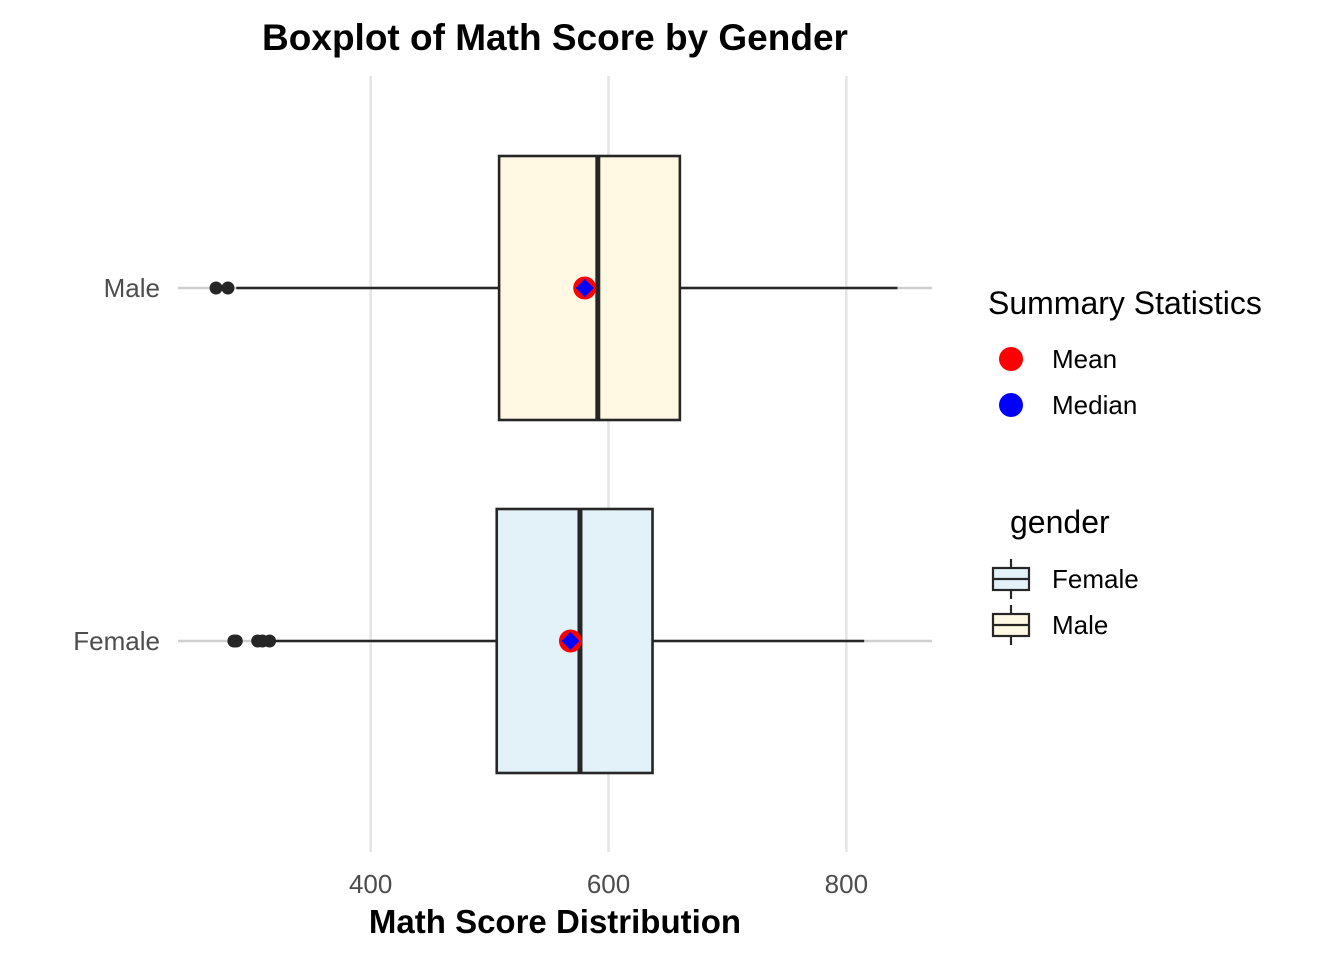 This screenshot has height=960, width=1344. I want to click on legend-label: Female, so click(1095, 579).